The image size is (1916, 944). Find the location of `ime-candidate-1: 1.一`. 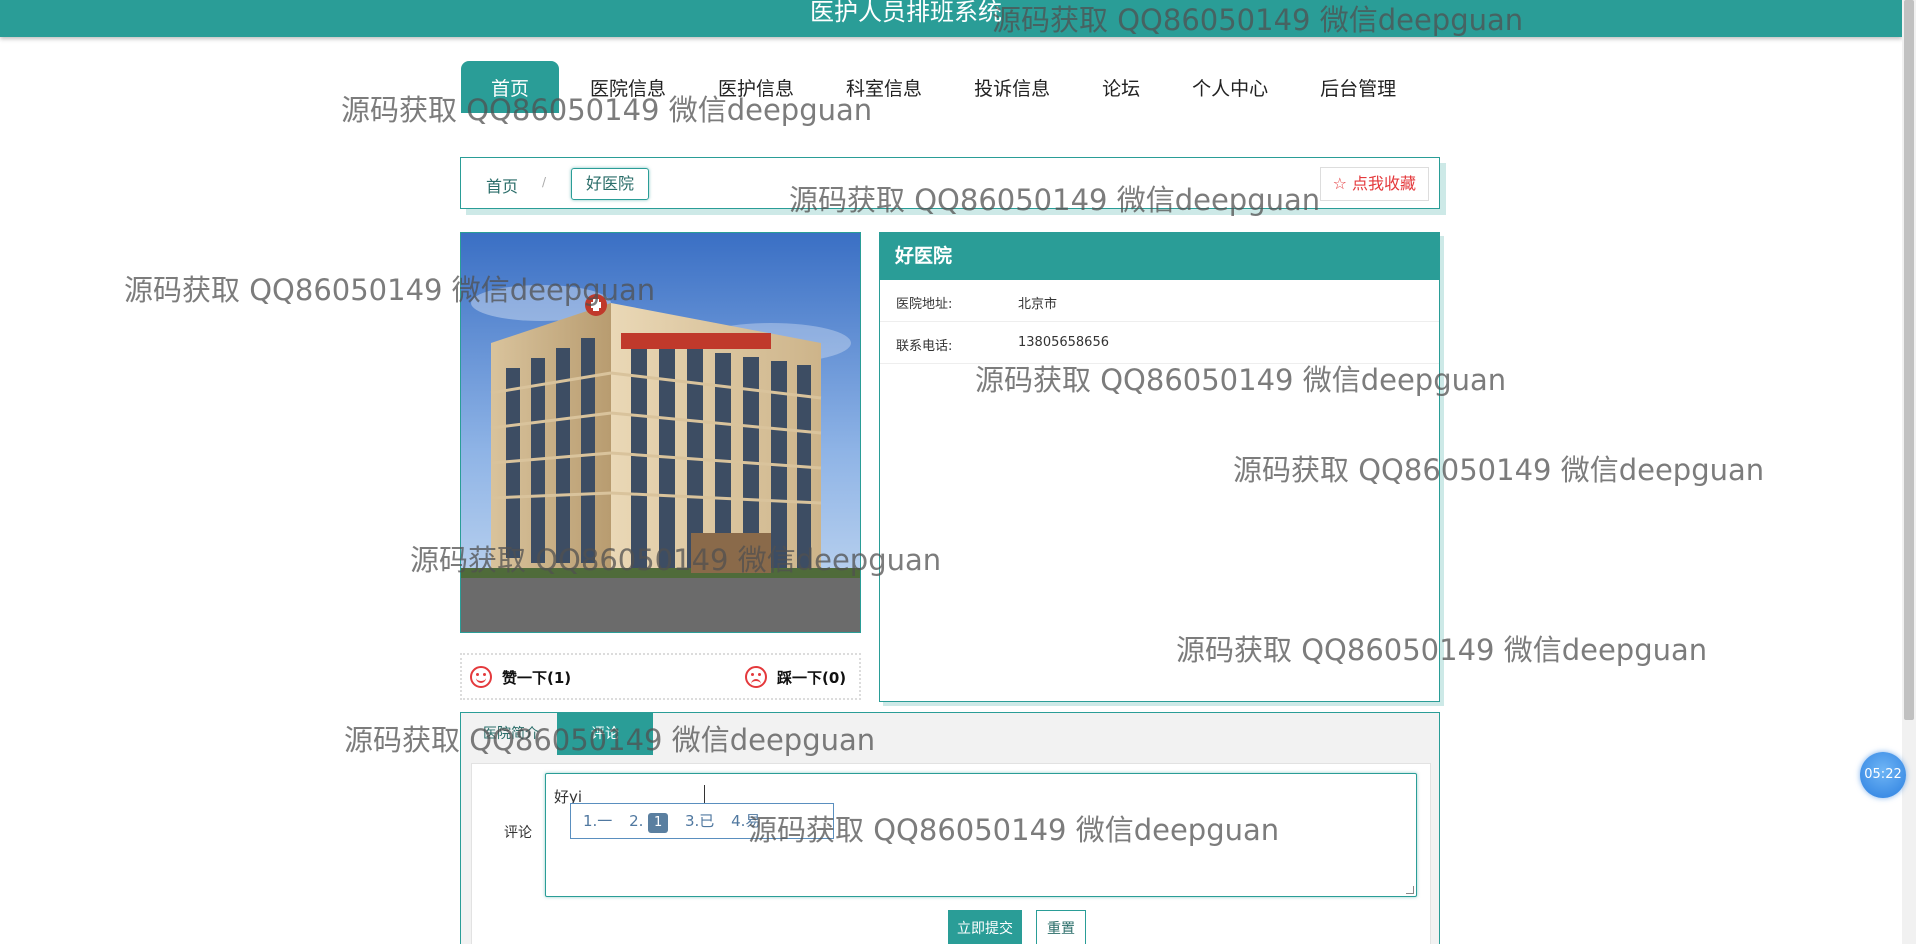

ime-candidate-1: 1.一 is located at coordinates (597, 821).